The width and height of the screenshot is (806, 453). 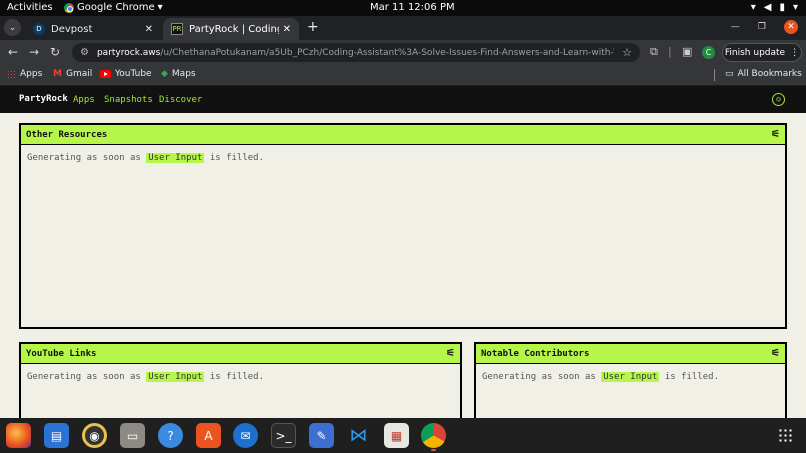 I want to click on back-icon: ←, so click(x=13, y=52).